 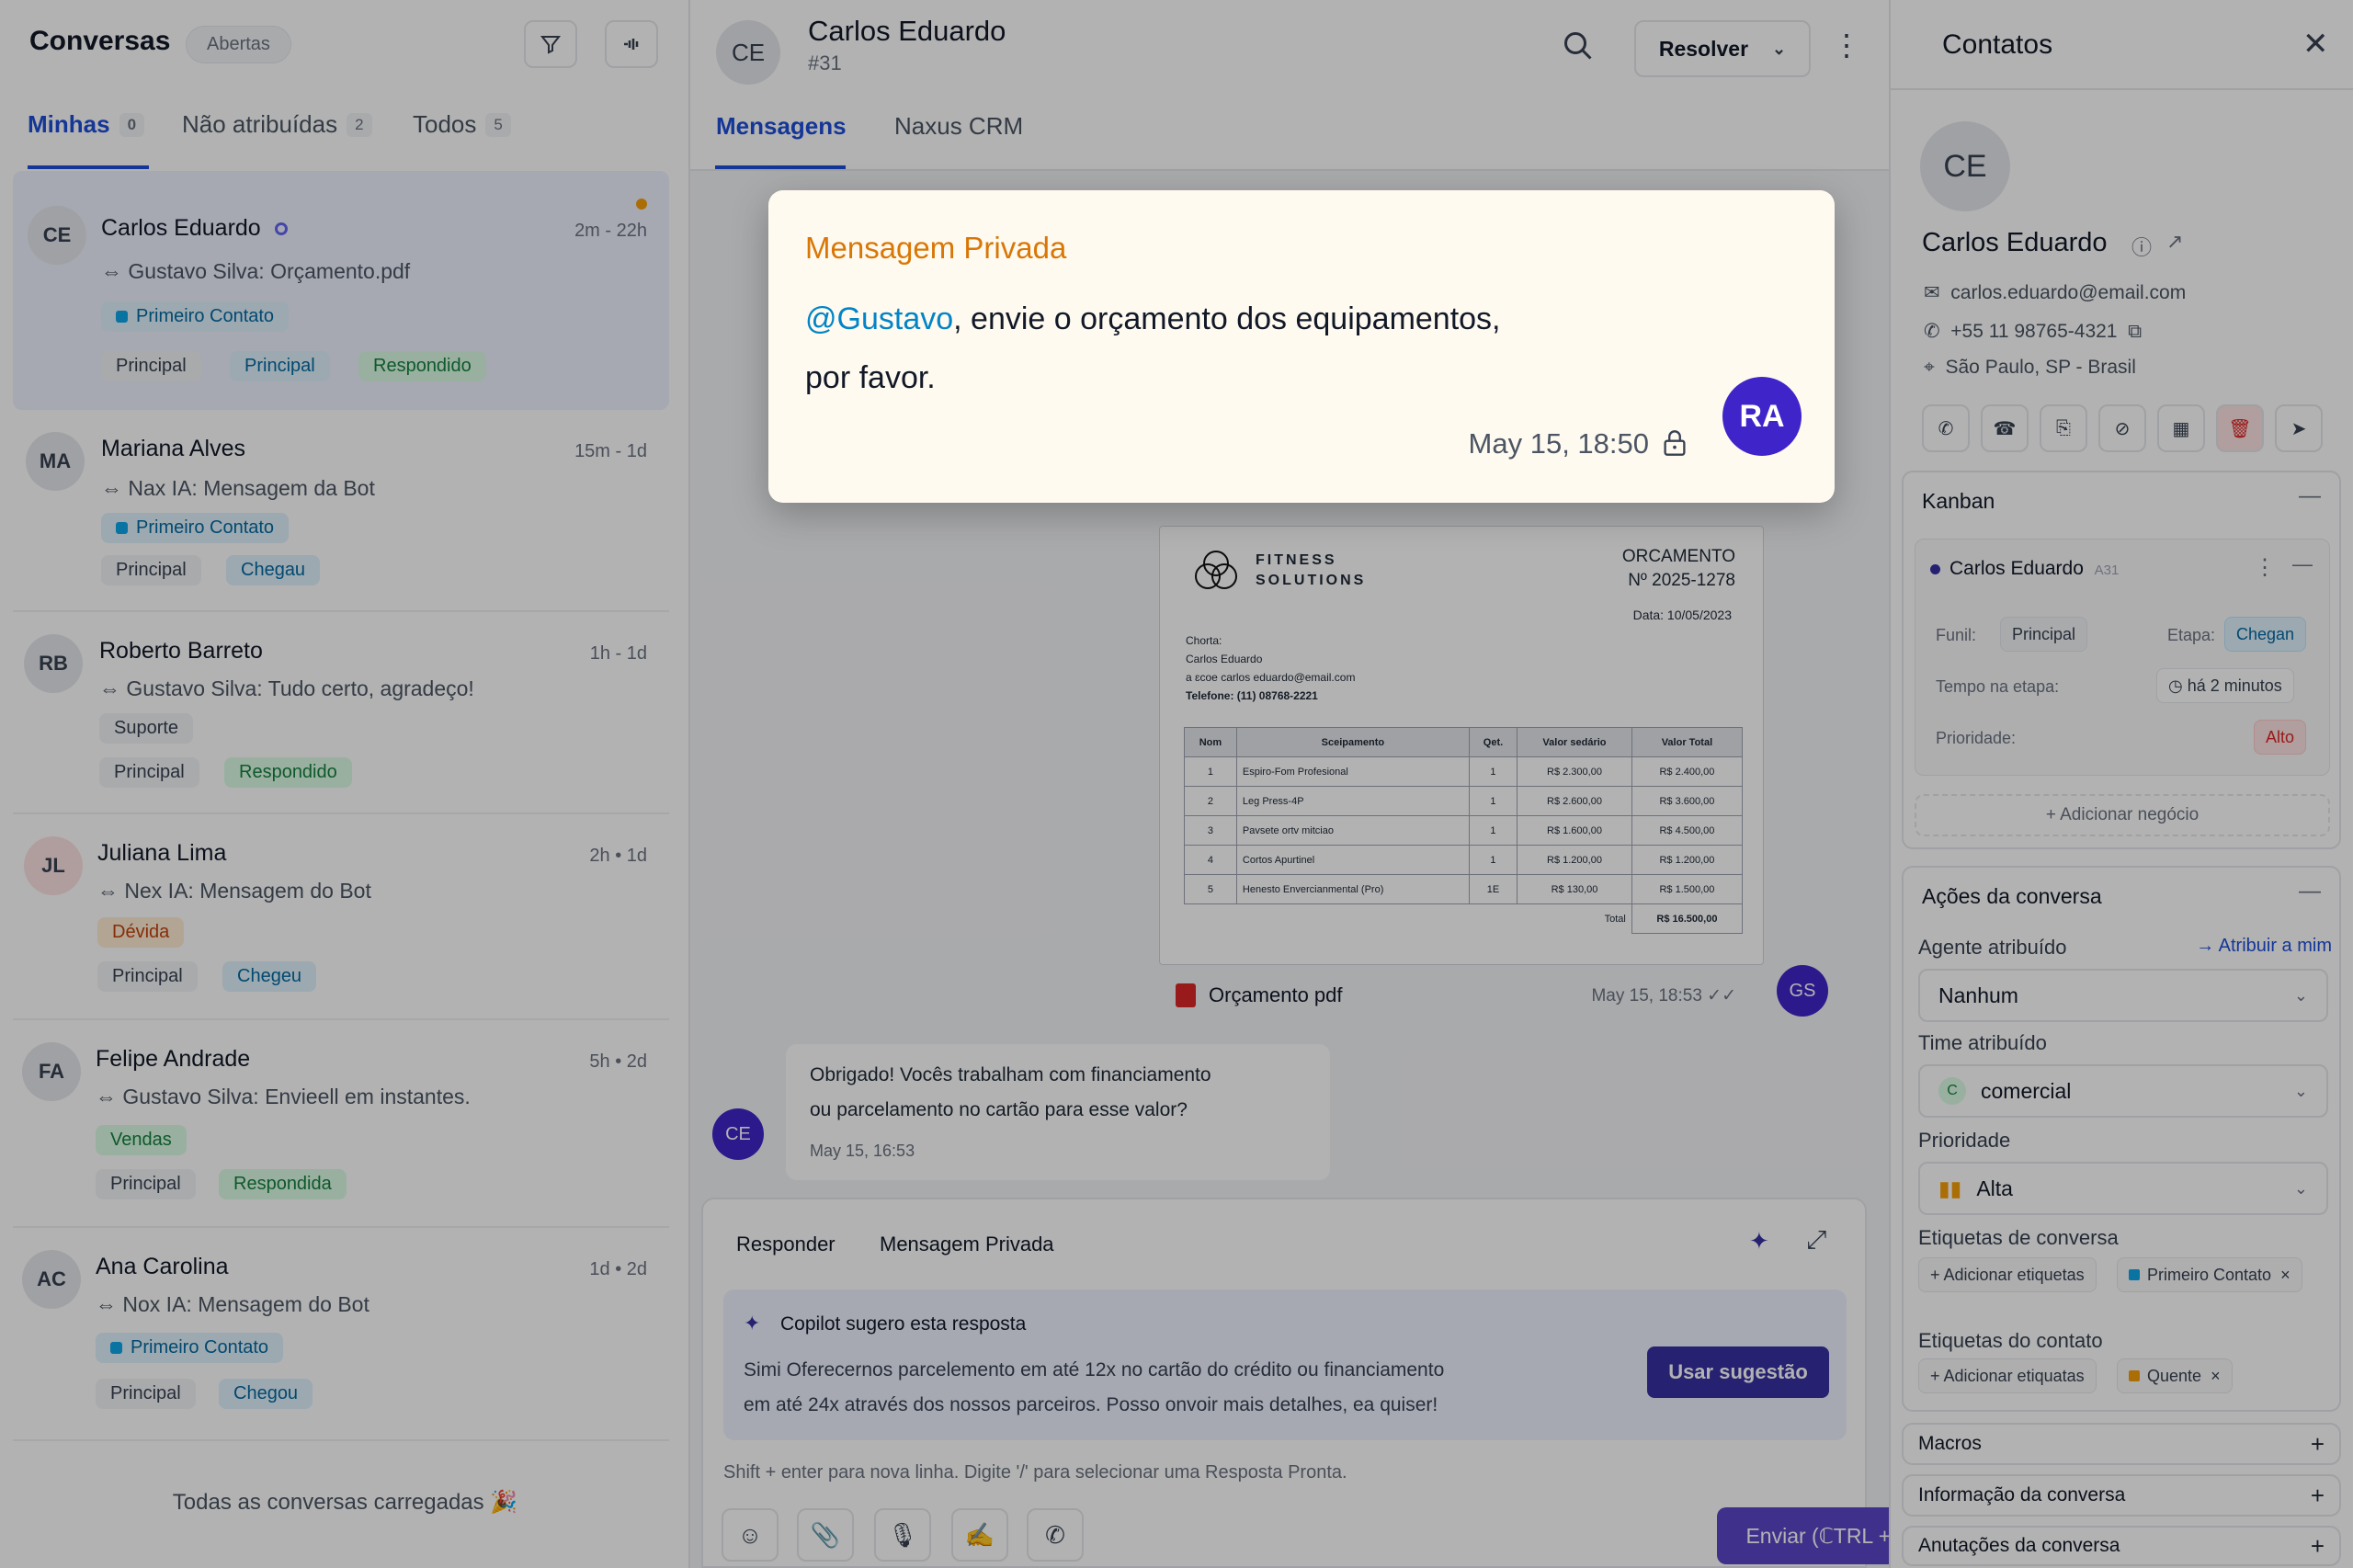 What do you see at coordinates (781, 127) in the screenshot?
I see `tab-messages: Mensagens` at bounding box center [781, 127].